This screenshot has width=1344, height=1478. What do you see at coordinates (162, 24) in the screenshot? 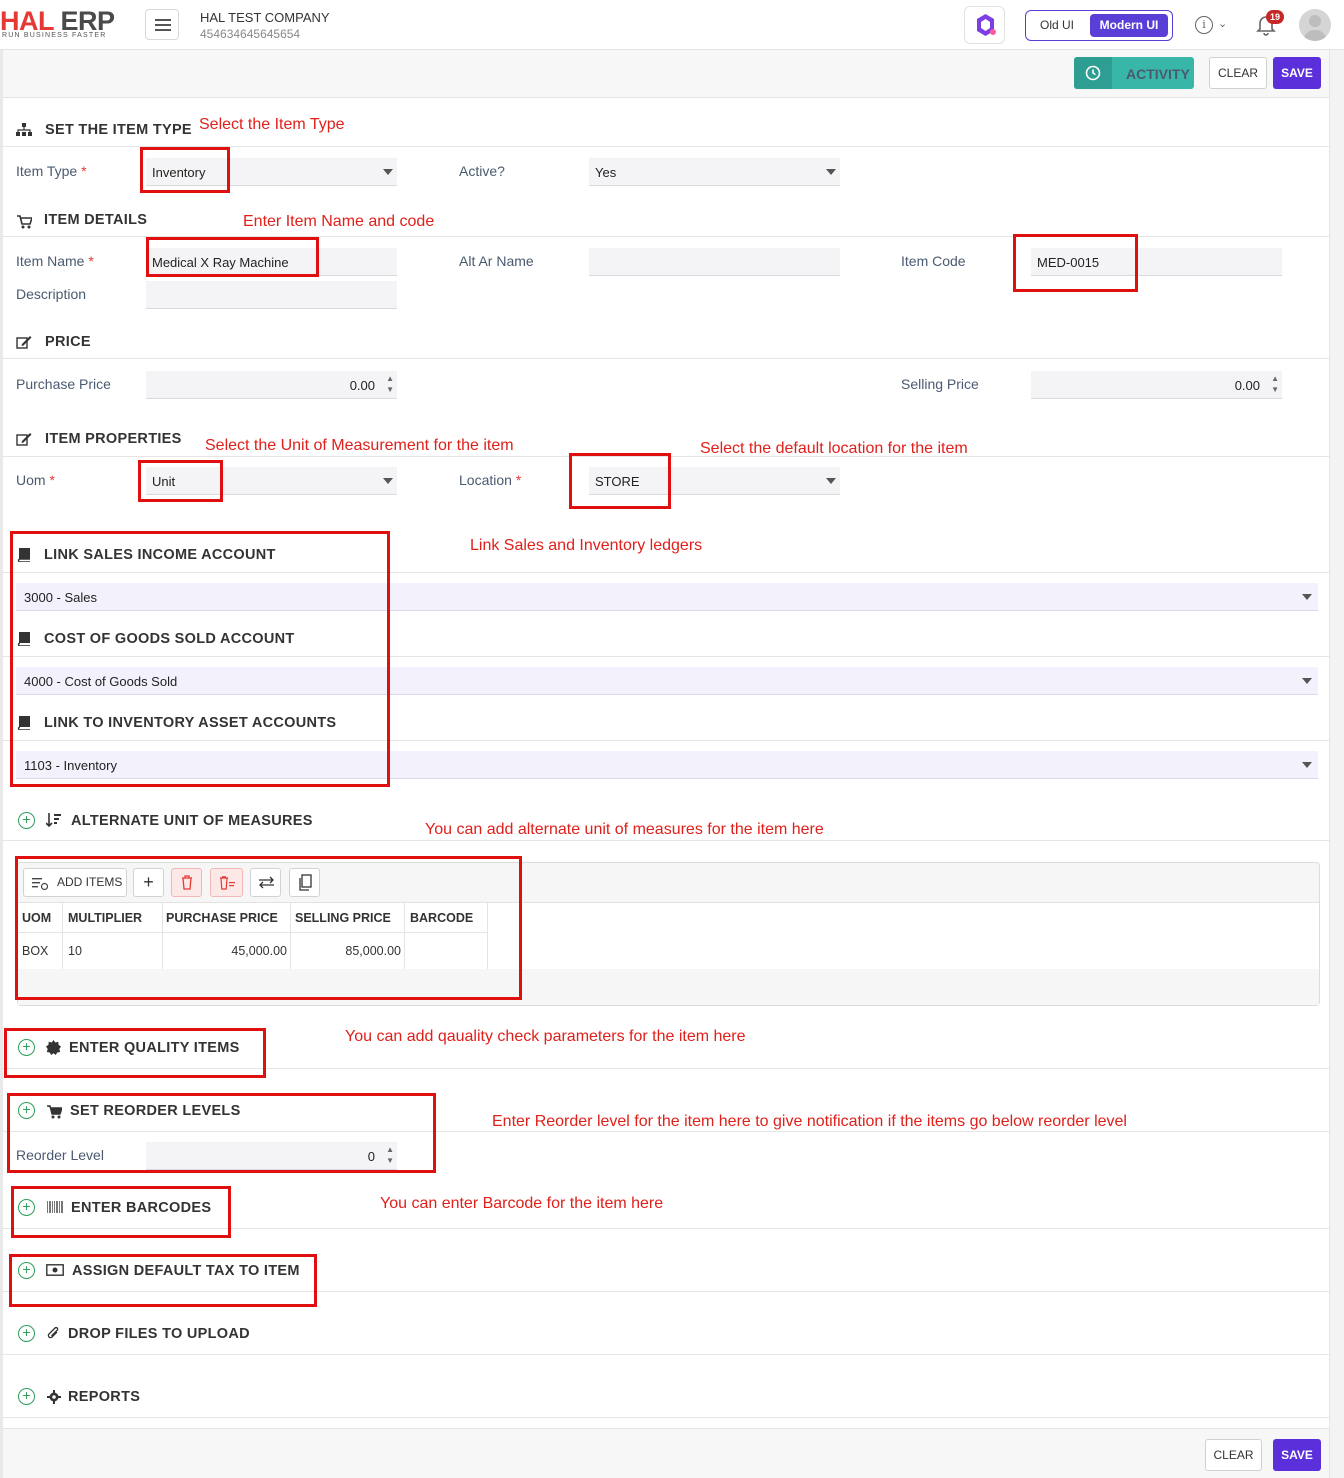
I see `menu-toggle-button` at bounding box center [162, 24].